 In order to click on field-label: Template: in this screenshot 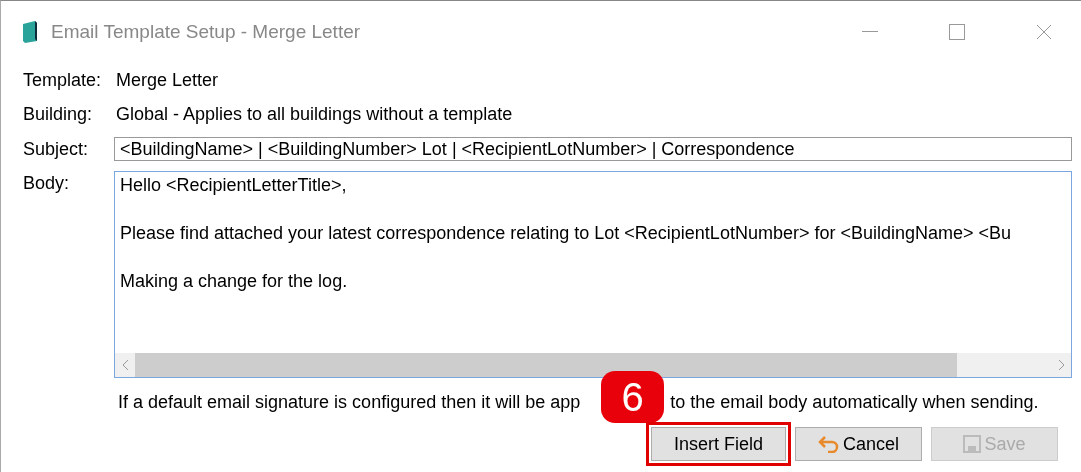, I will do `click(63, 80)`.